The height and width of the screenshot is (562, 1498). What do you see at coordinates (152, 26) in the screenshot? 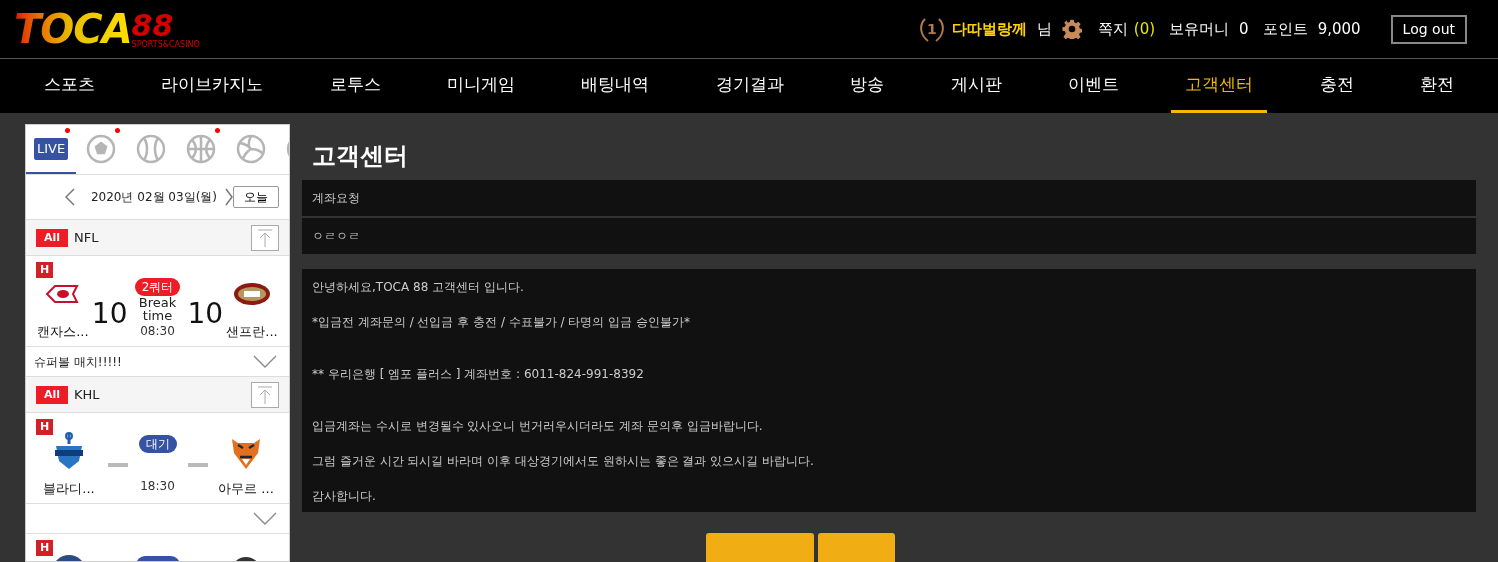
I see `logo-number: 88` at bounding box center [152, 26].